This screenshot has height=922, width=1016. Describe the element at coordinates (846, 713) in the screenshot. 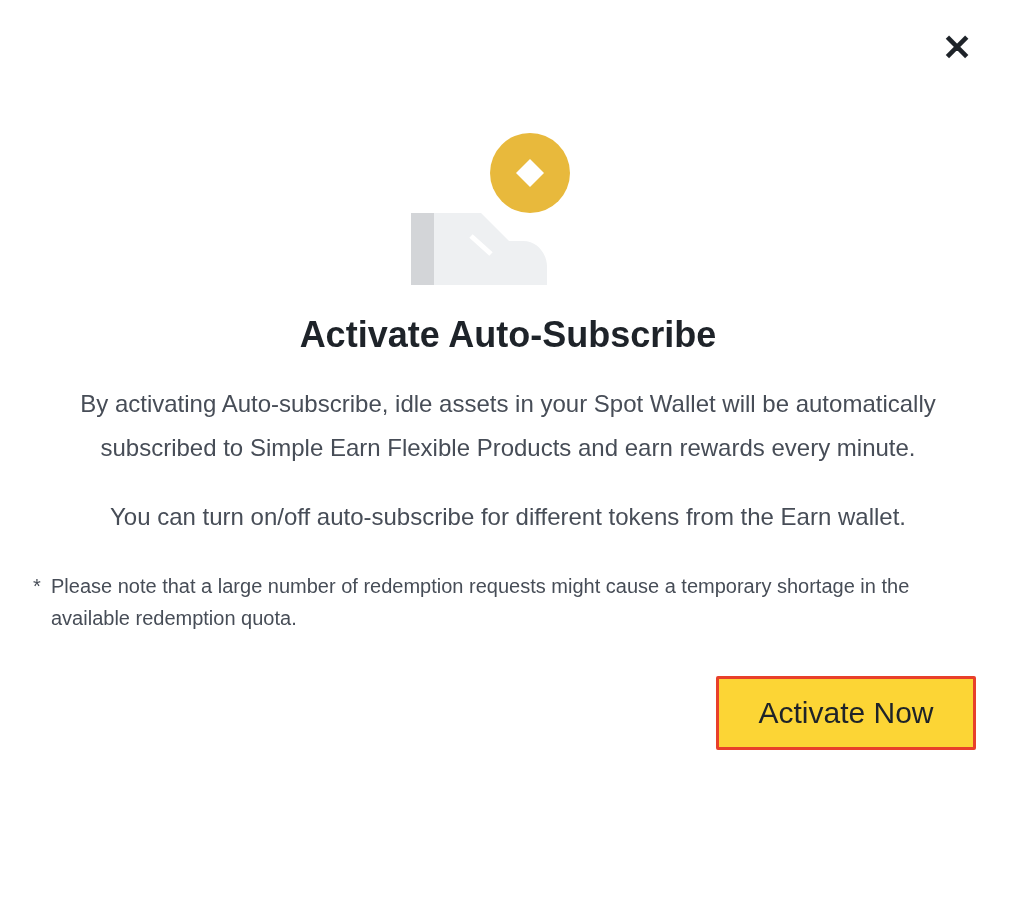

I see `activate-button: Activate Now` at that location.